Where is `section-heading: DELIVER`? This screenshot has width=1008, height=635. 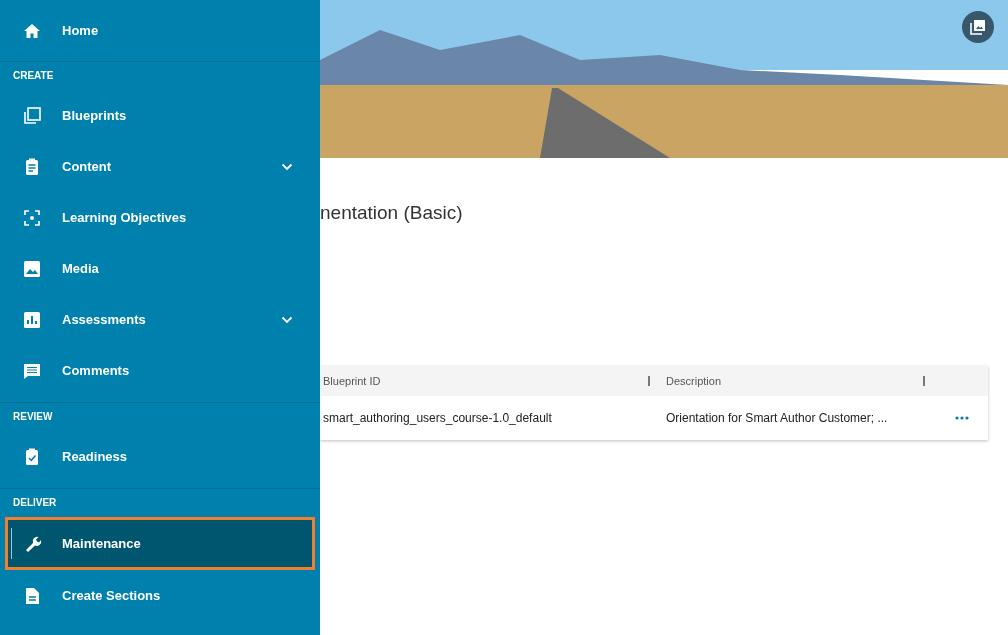
section-heading: DELIVER is located at coordinates (35, 503).